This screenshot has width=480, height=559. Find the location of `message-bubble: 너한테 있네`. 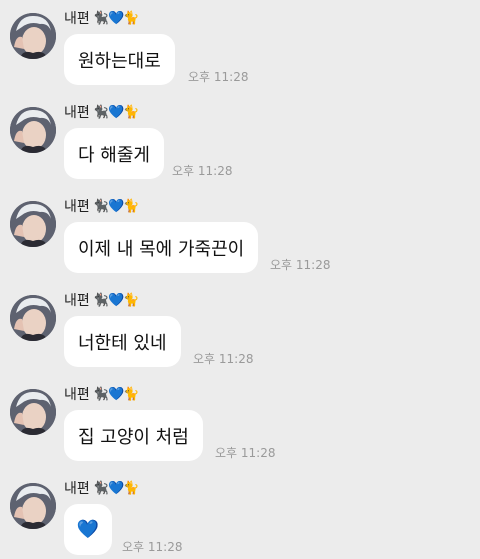

message-bubble: 너한테 있네 is located at coordinates (122, 341).